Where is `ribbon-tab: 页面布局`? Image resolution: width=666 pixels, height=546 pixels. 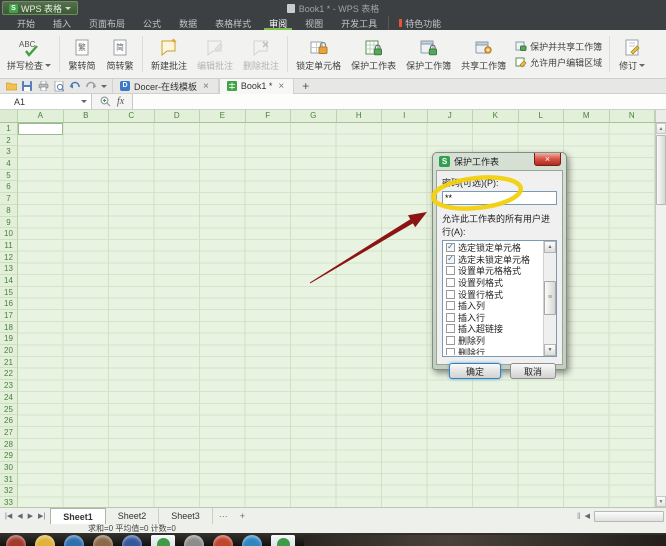
ribbon-tab: 页面布局 is located at coordinates (107, 23).